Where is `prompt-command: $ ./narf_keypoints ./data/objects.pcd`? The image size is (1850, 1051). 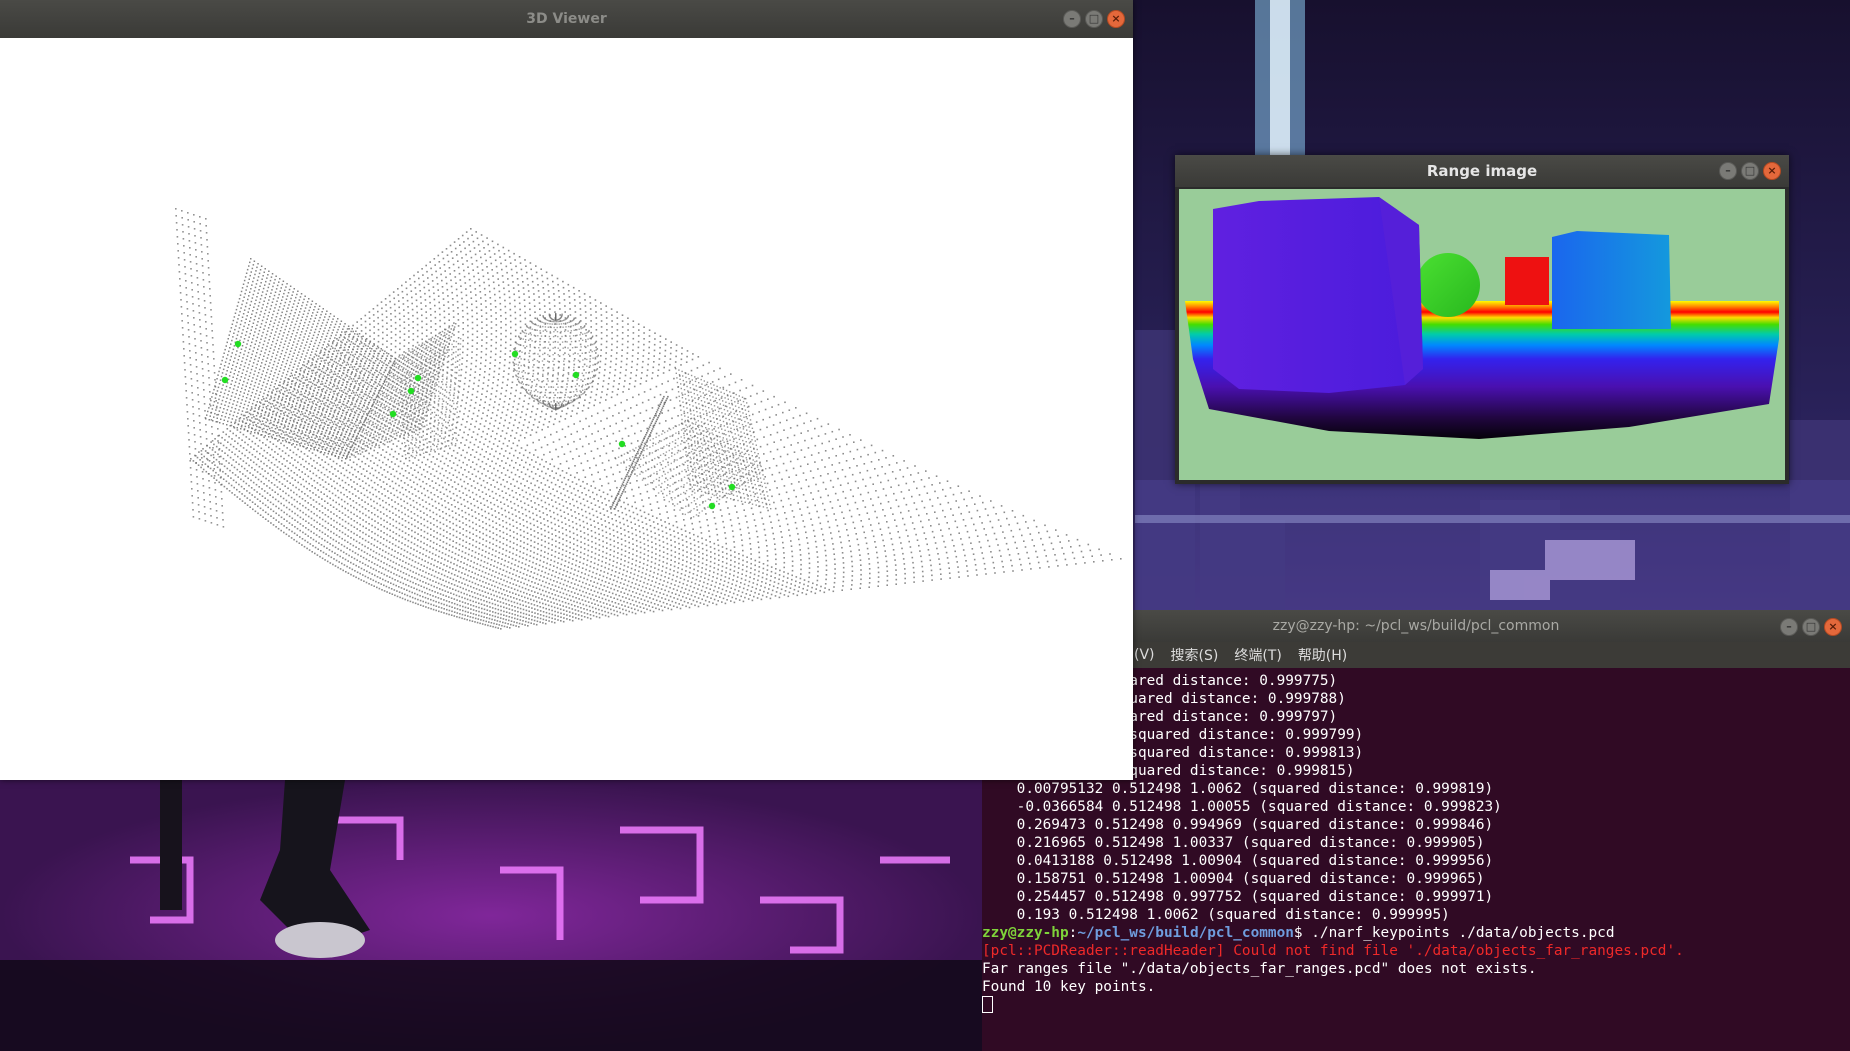
prompt-command: $ ./narf_keypoints ./data/objects.pcd is located at coordinates (1454, 933).